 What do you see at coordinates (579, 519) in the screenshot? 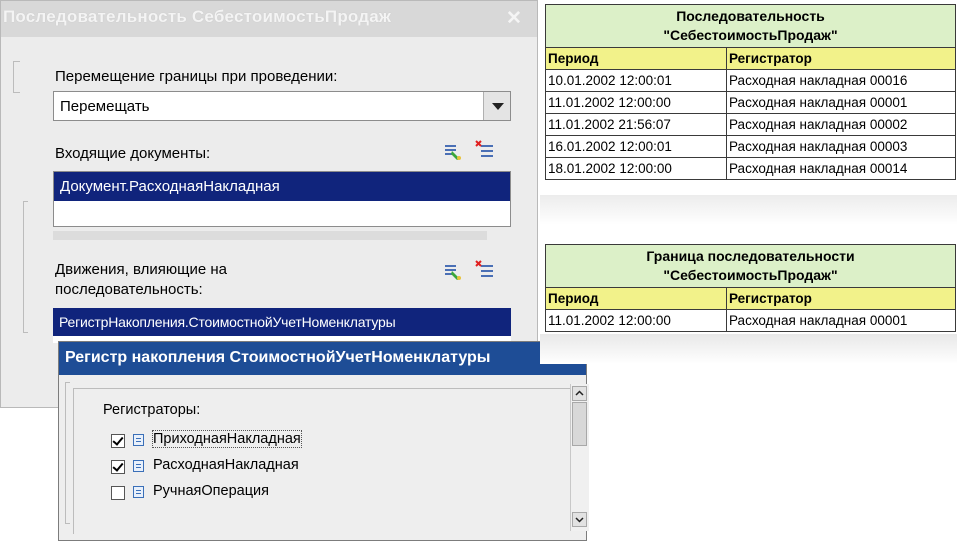
I see `scroll-down-icon` at bounding box center [579, 519].